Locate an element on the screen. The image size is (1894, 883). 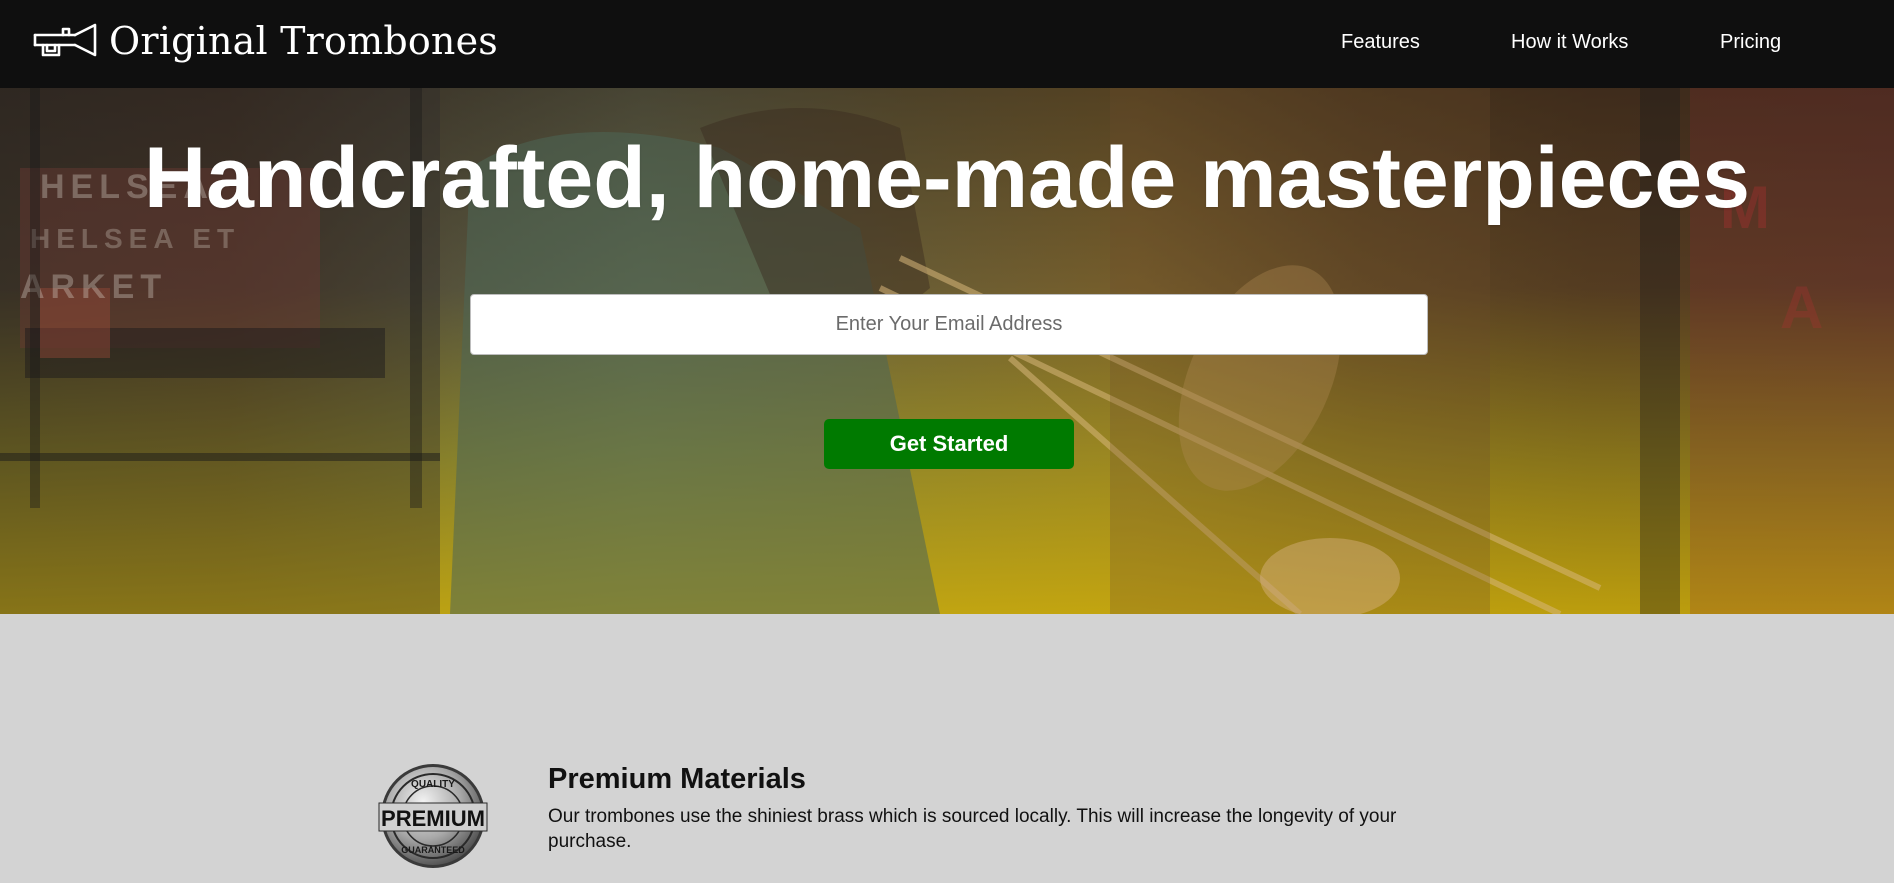
badge-text-middle: PREMIUM is located at coordinates (433, 818).